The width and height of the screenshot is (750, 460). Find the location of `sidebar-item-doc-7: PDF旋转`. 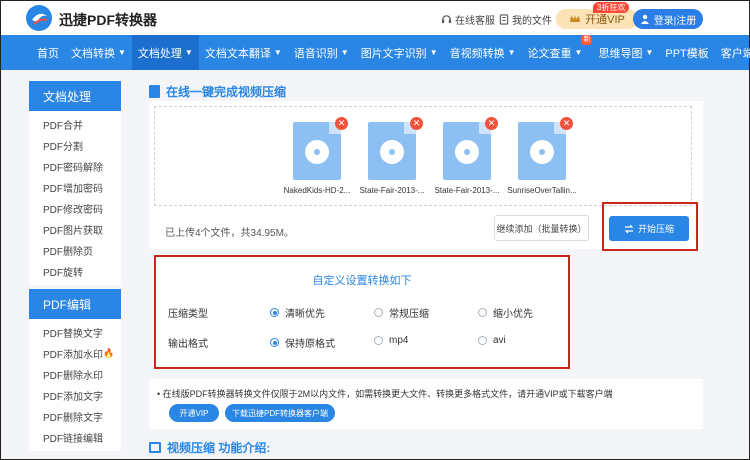

sidebar-item-doc-7: PDF旋转 is located at coordinates (75, 271).